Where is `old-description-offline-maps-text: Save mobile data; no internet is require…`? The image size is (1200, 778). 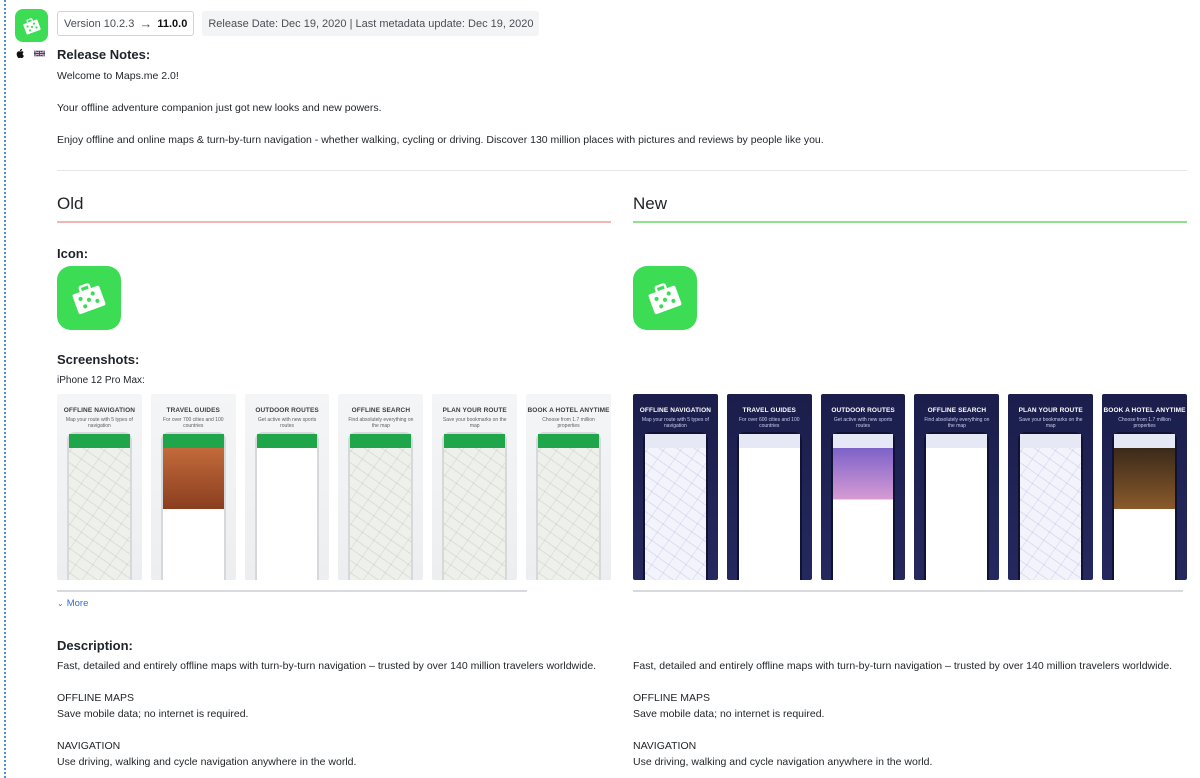 old-description-offline-maps-text: Save mobile data; no internet is require… is located at coordinates (153, 714).